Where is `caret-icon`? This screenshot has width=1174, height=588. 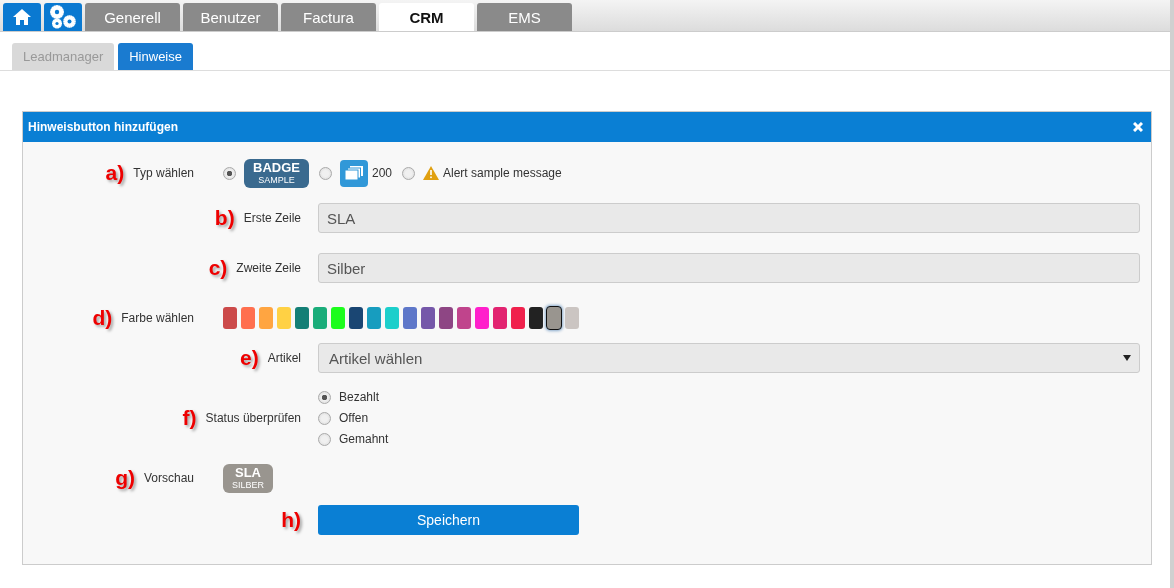 caret-icon is located at coordinates (1127, 358).